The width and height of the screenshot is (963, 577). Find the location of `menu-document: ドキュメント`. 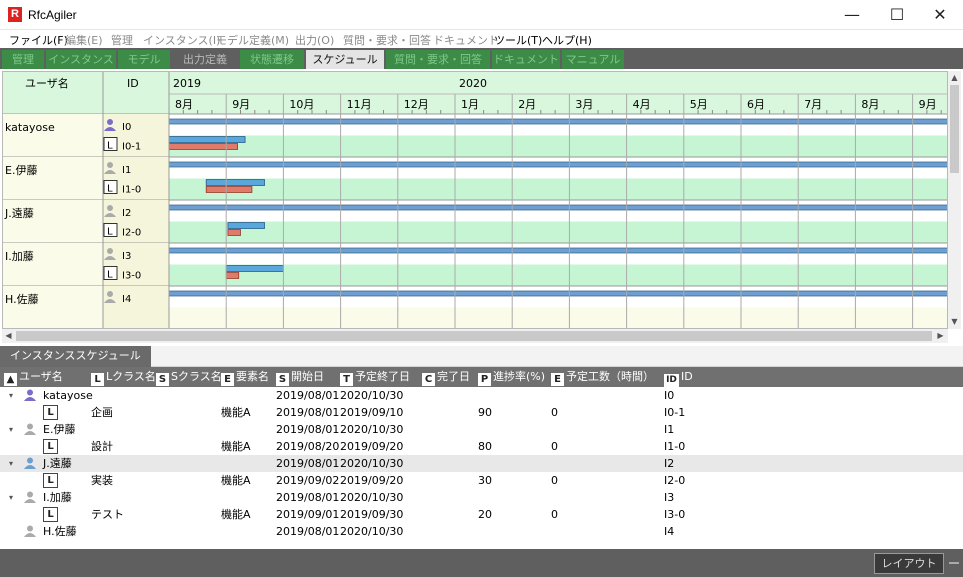

menu-document: ドキュメント is located at coordinates (466, 40).